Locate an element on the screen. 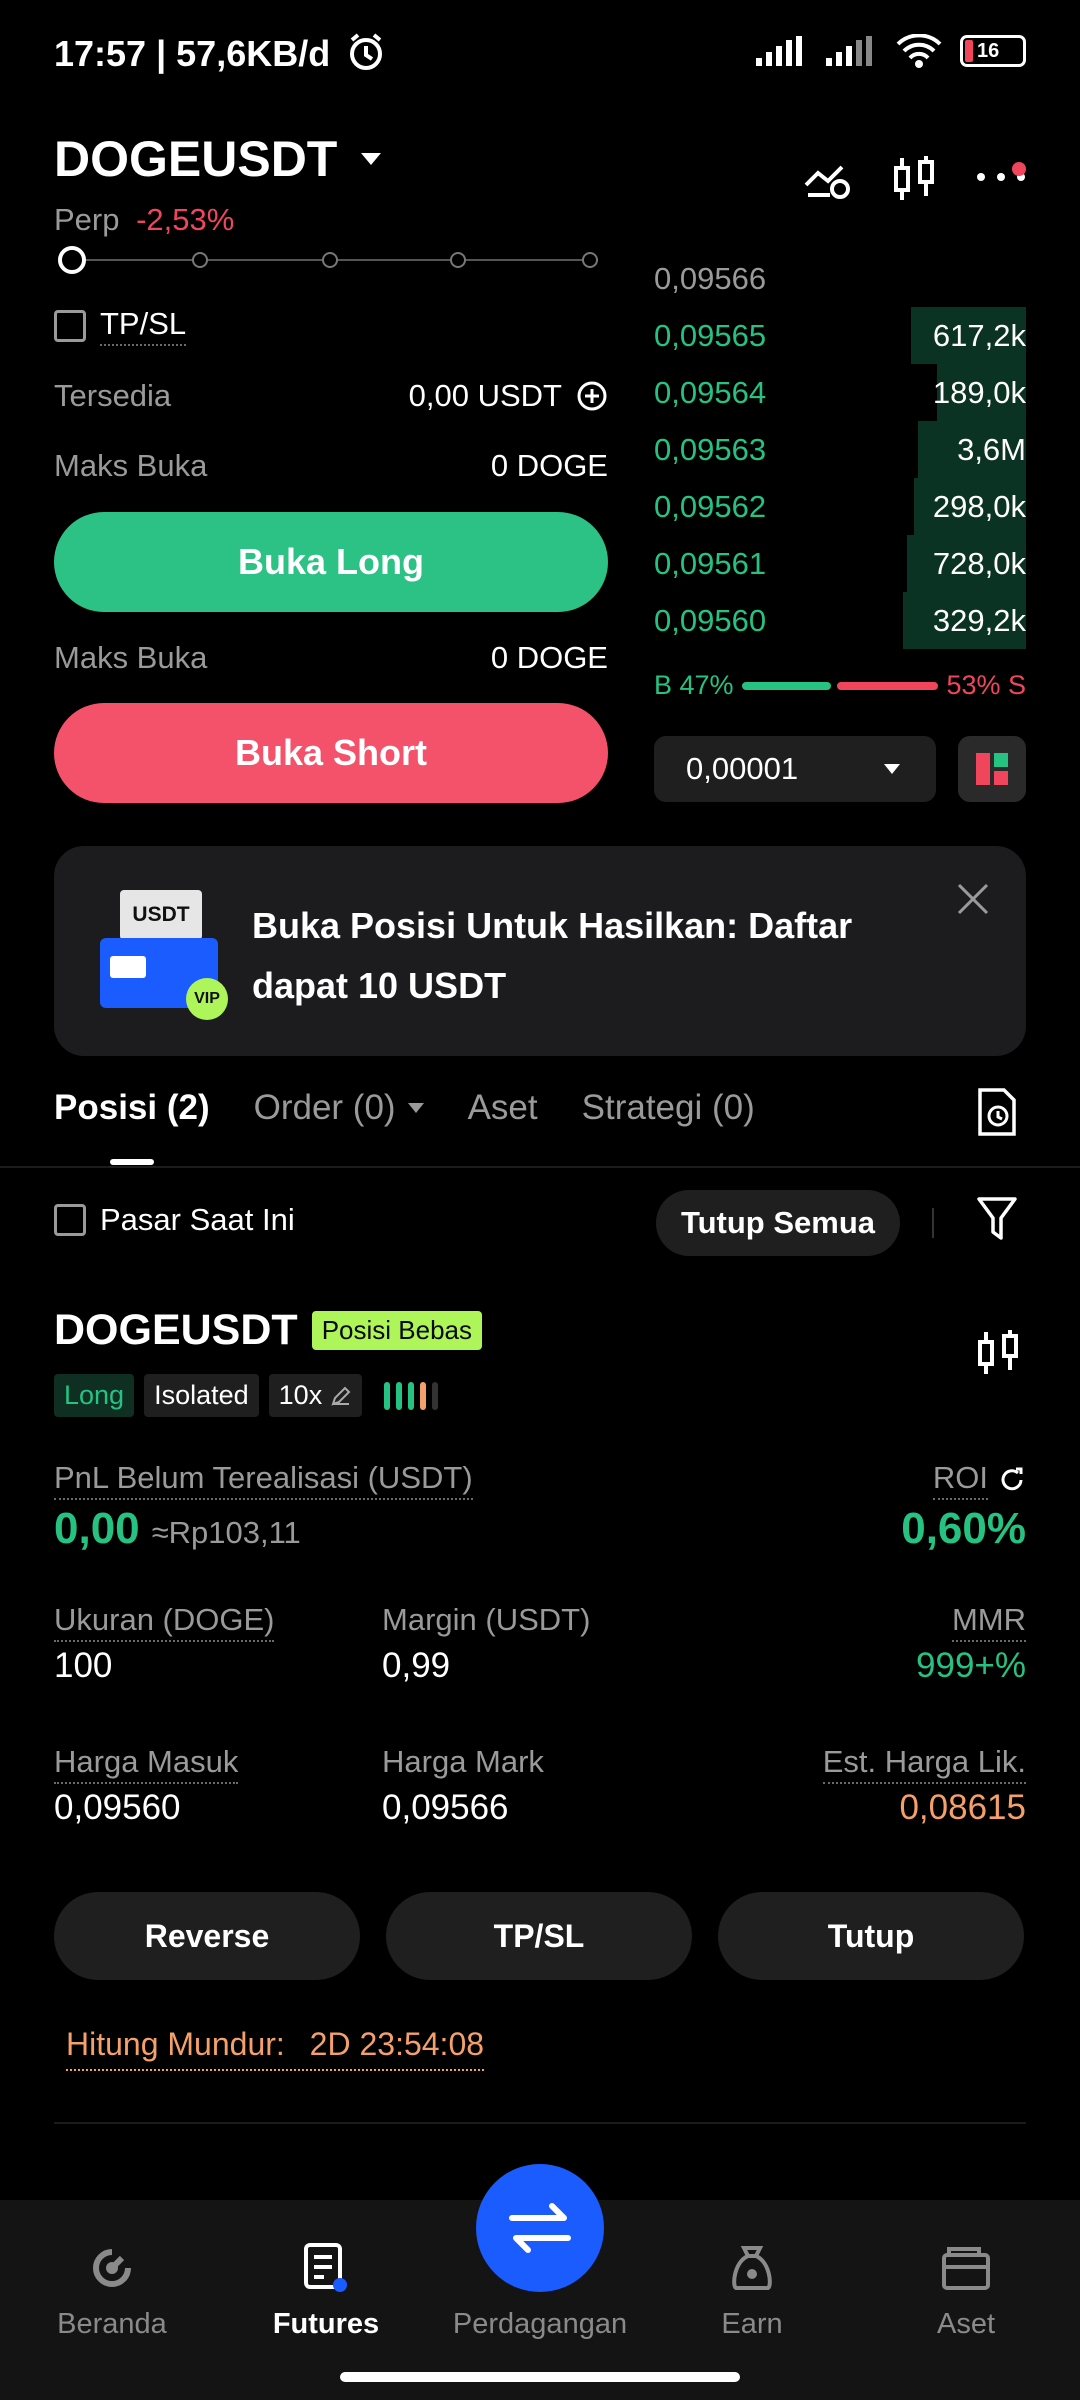 The width and height of the screenshot is (1080, 2400). pair-name: DOGEUSDT is located at coordinates (196, 159).